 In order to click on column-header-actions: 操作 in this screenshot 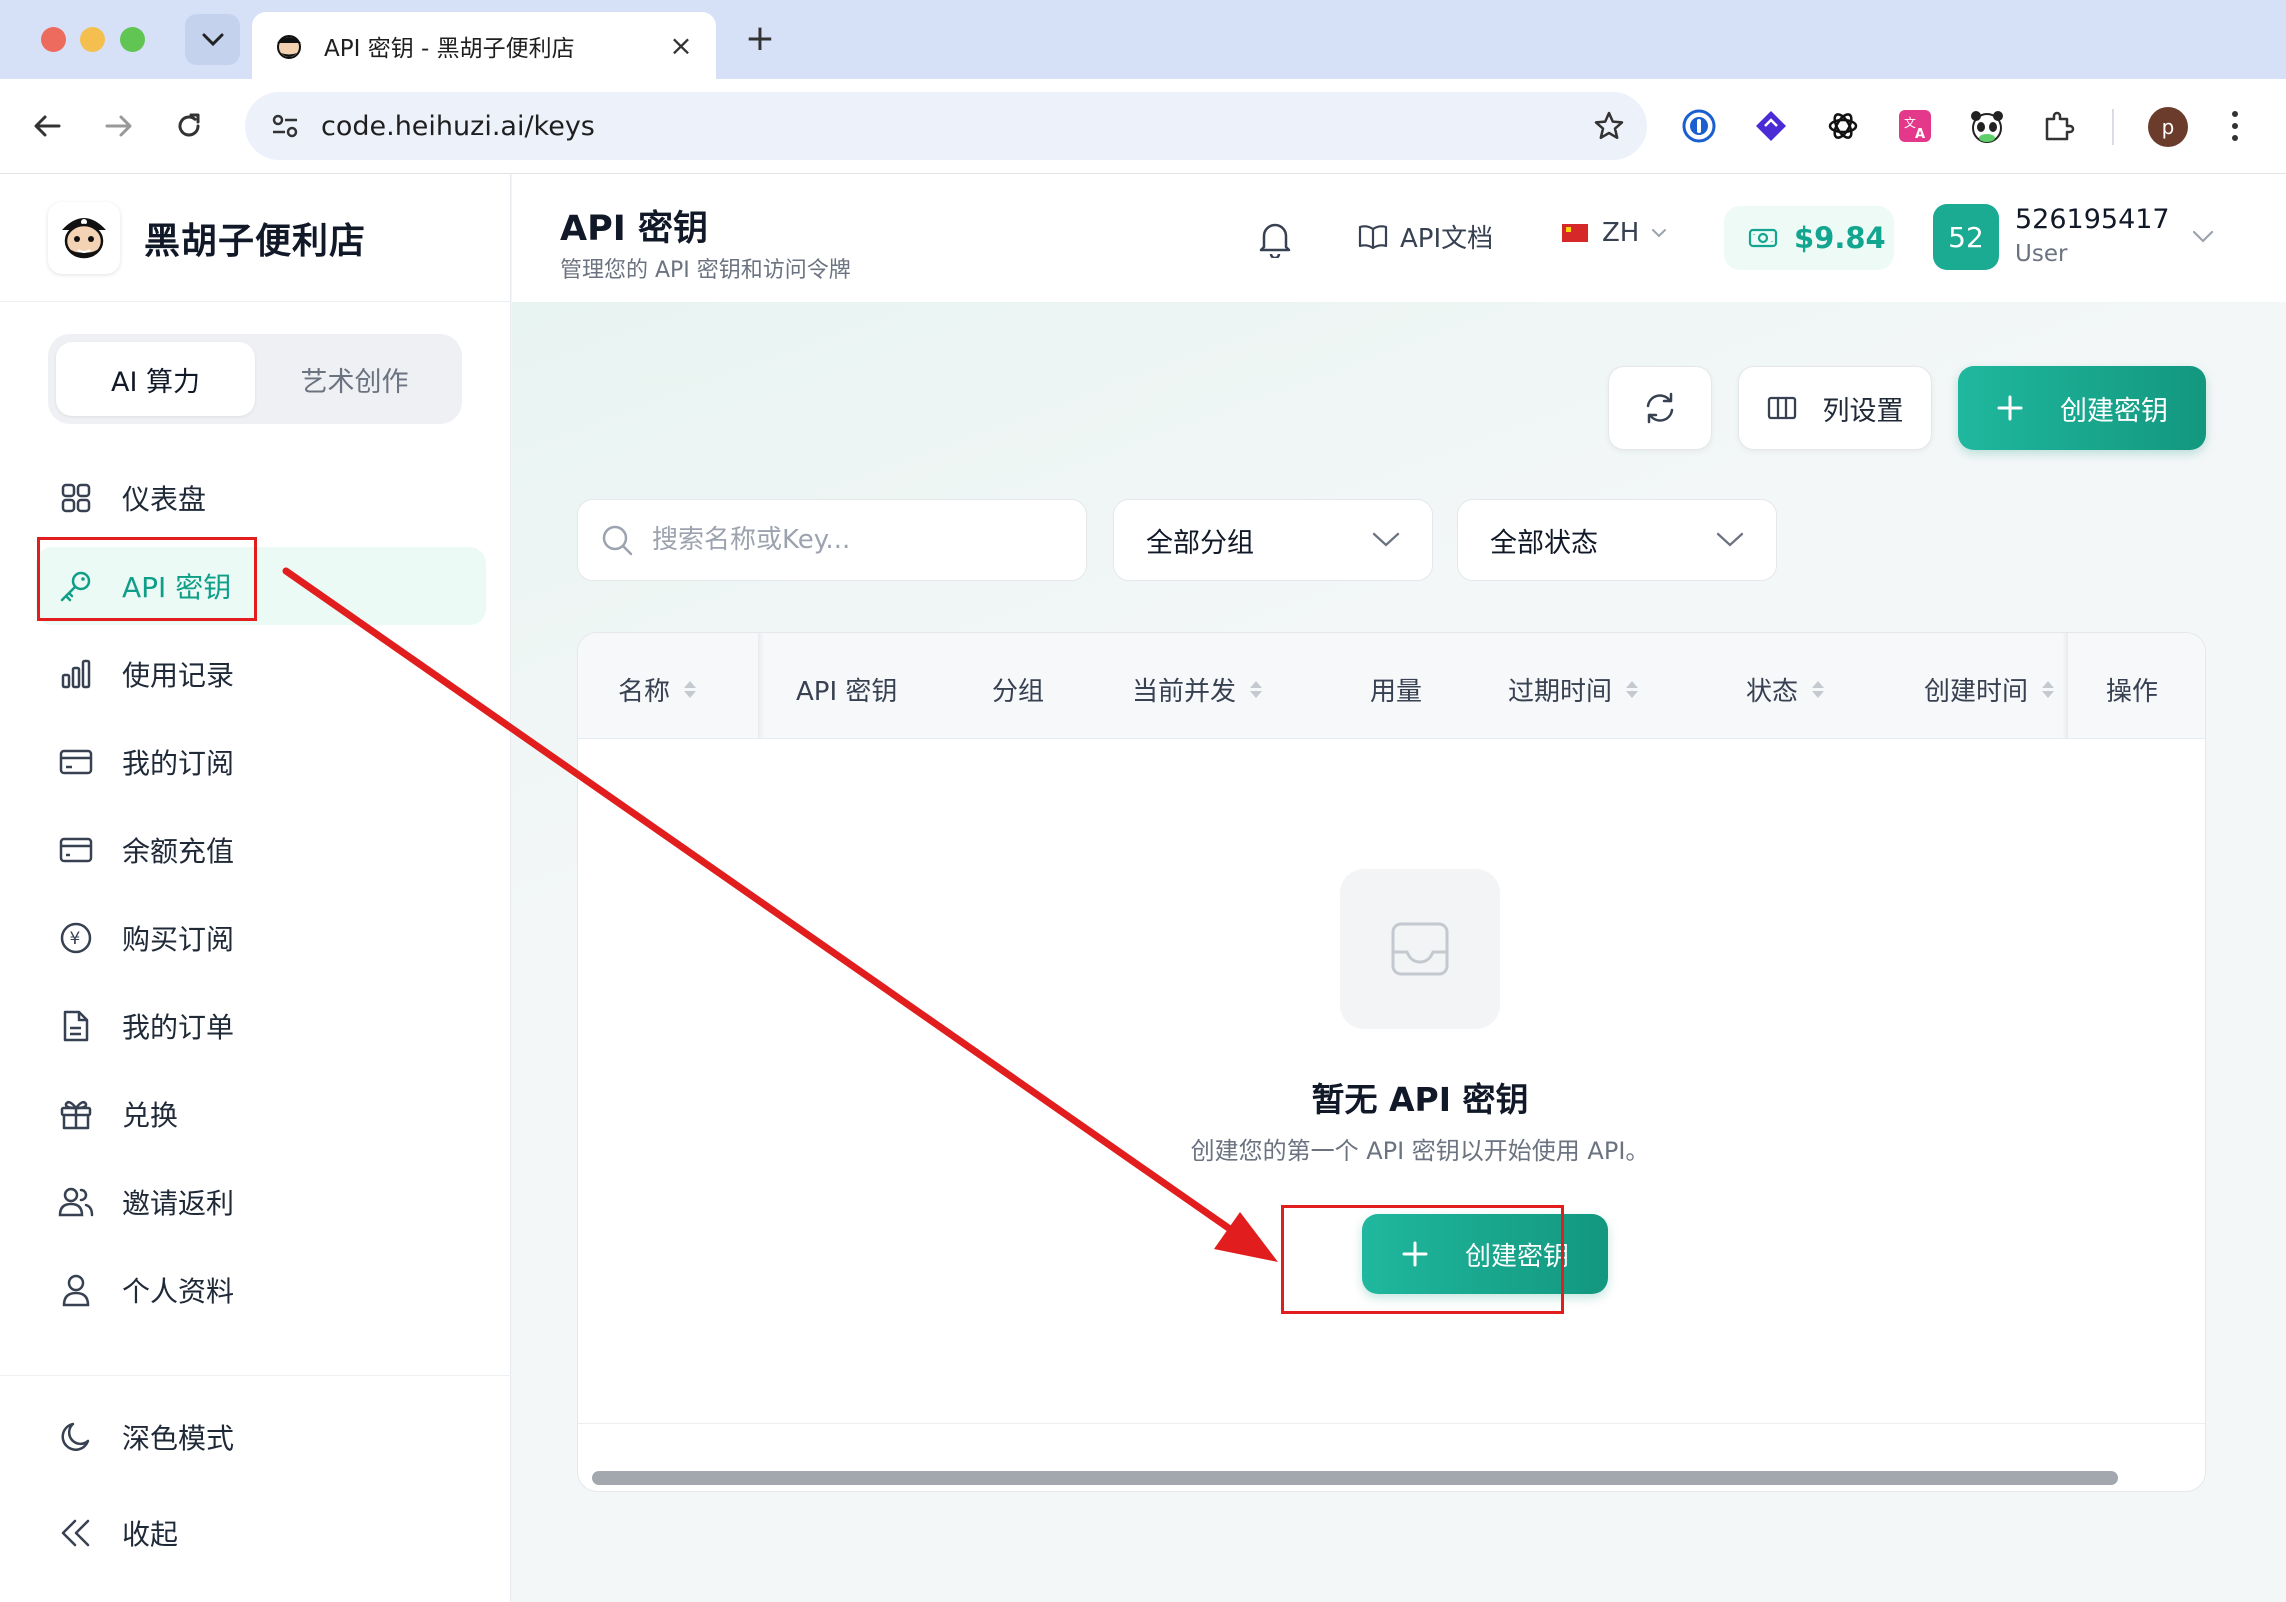, I will do `click(2155, 689)`.